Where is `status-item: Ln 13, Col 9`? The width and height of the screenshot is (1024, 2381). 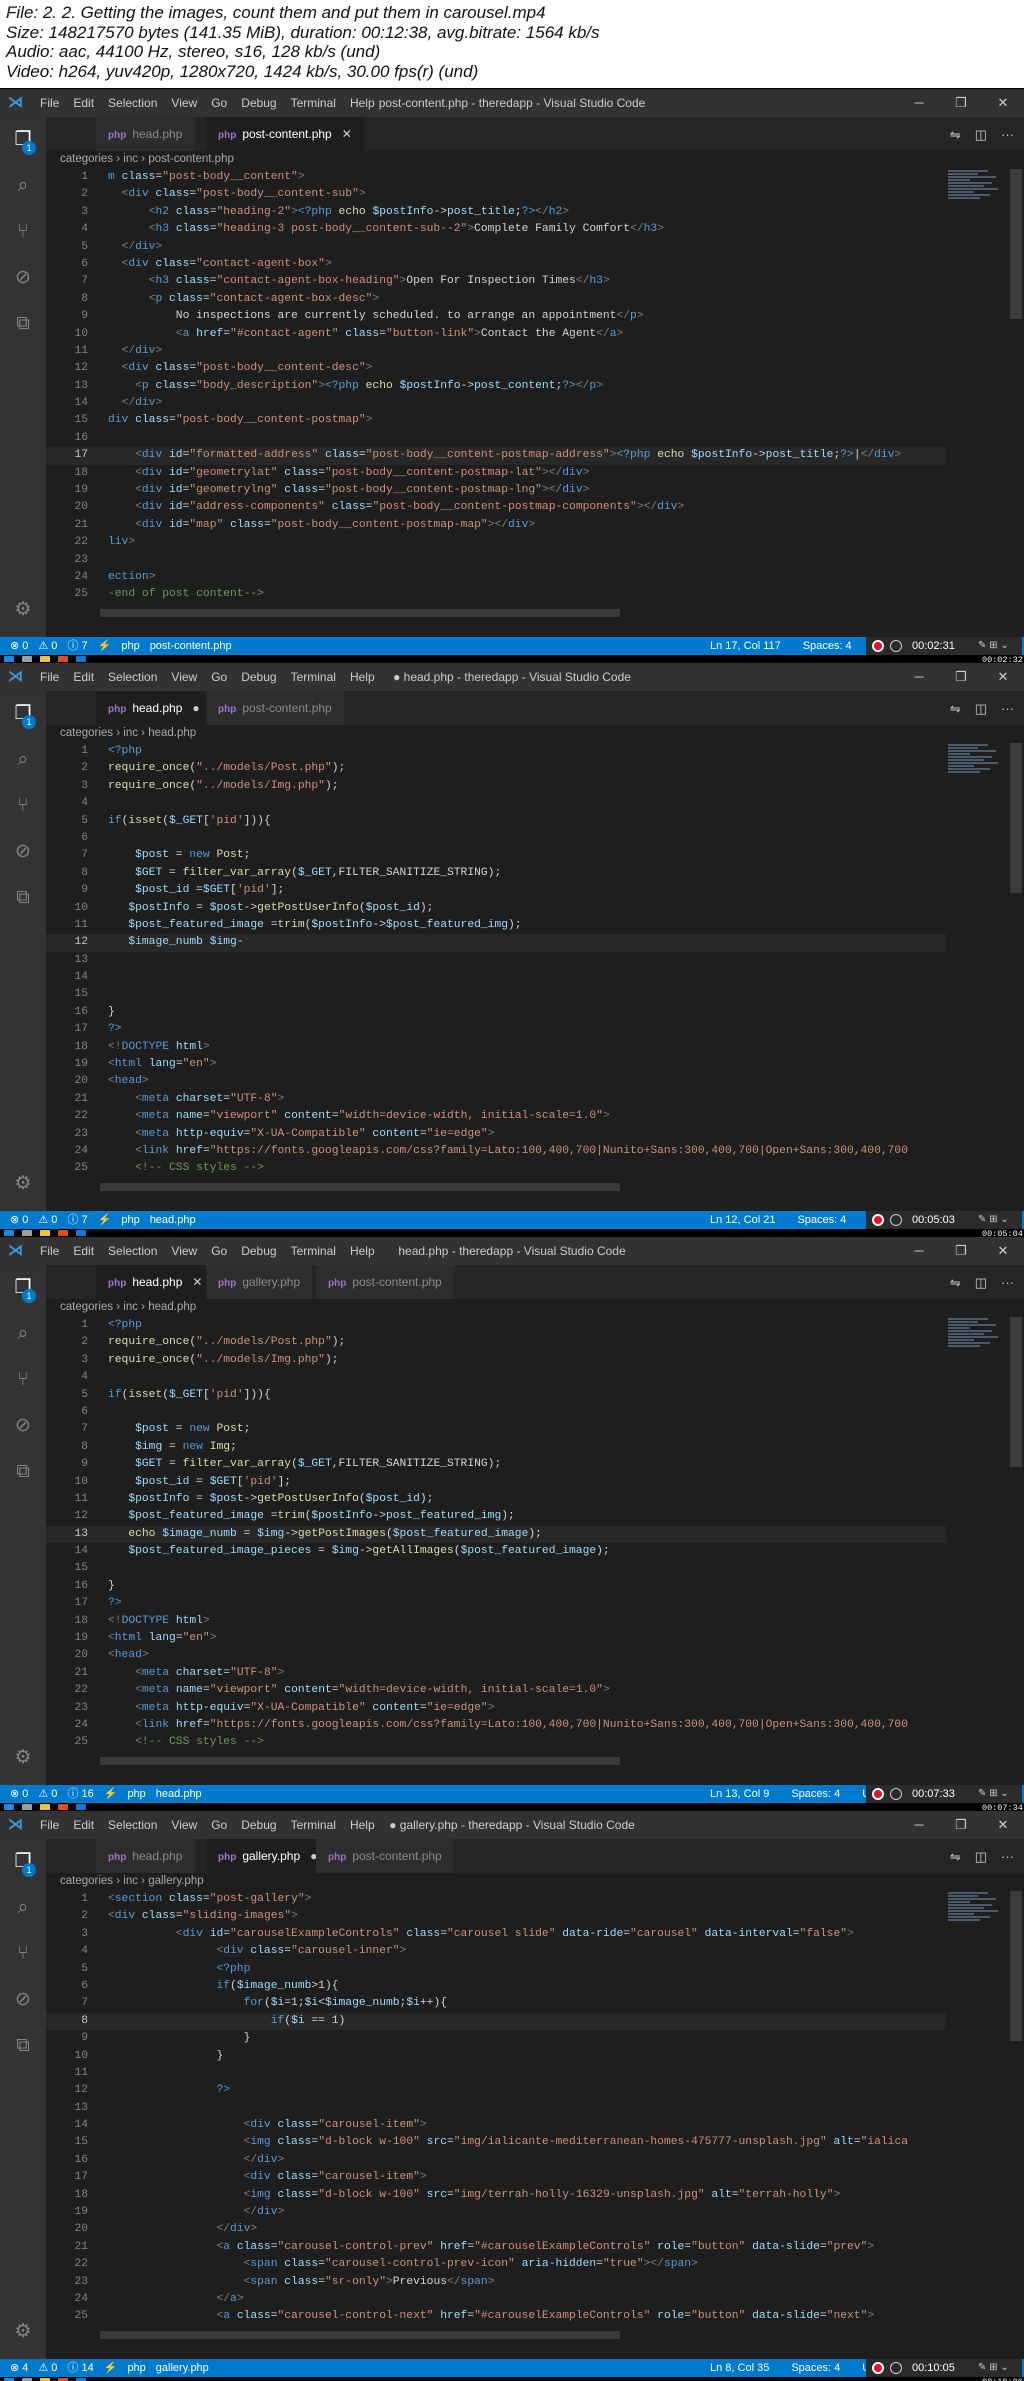 status-item: Ln 13, Col 9 is located at coordinates (739, 1794).